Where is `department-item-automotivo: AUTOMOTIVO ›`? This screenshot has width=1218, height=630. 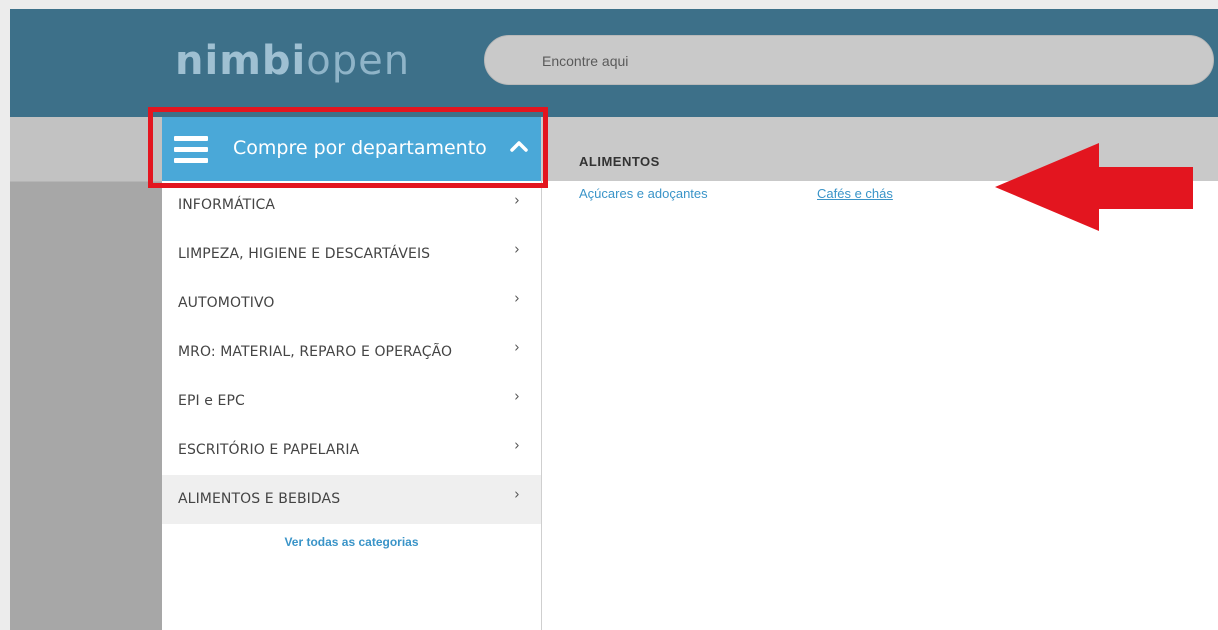 department-item-automotivo: AUTOMOTIVO › is located at coordinates (351, 303).